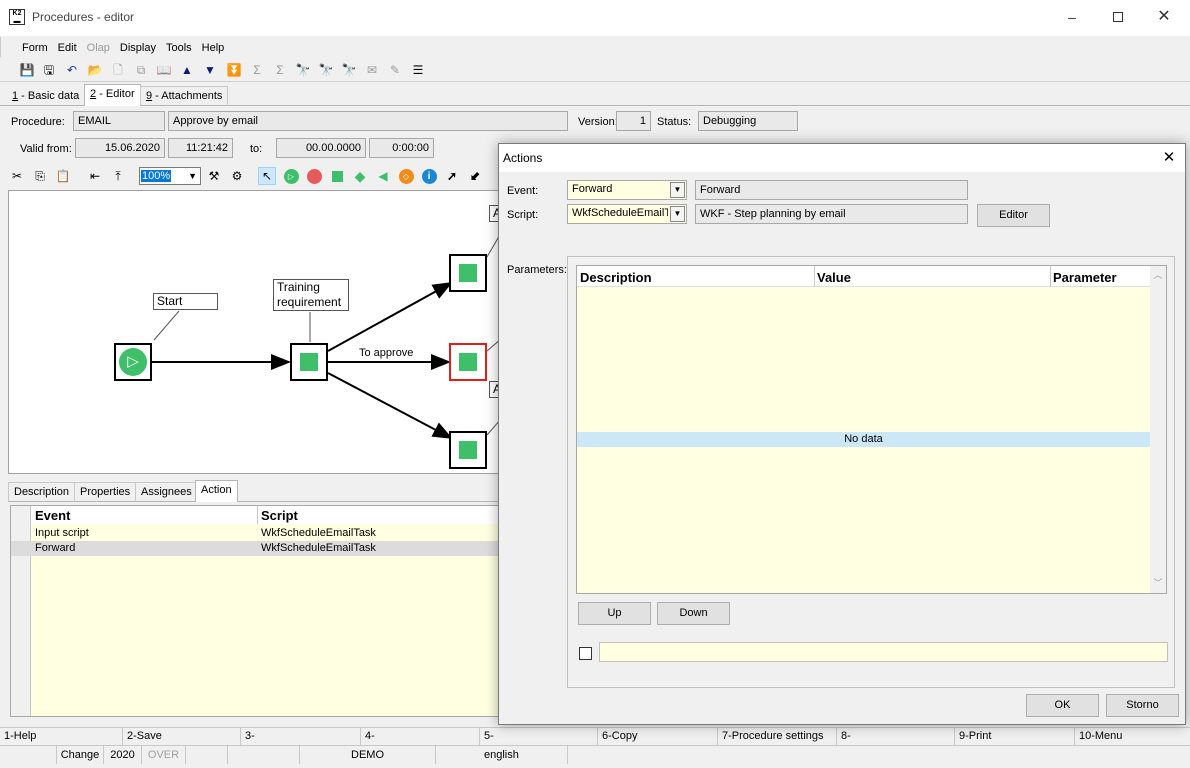 The image size is (1190, 768). What do you see at coordinates (360, 176) in the screenshot?
I see `decision-node-icon: ◆` at bounding box center [360, 176].